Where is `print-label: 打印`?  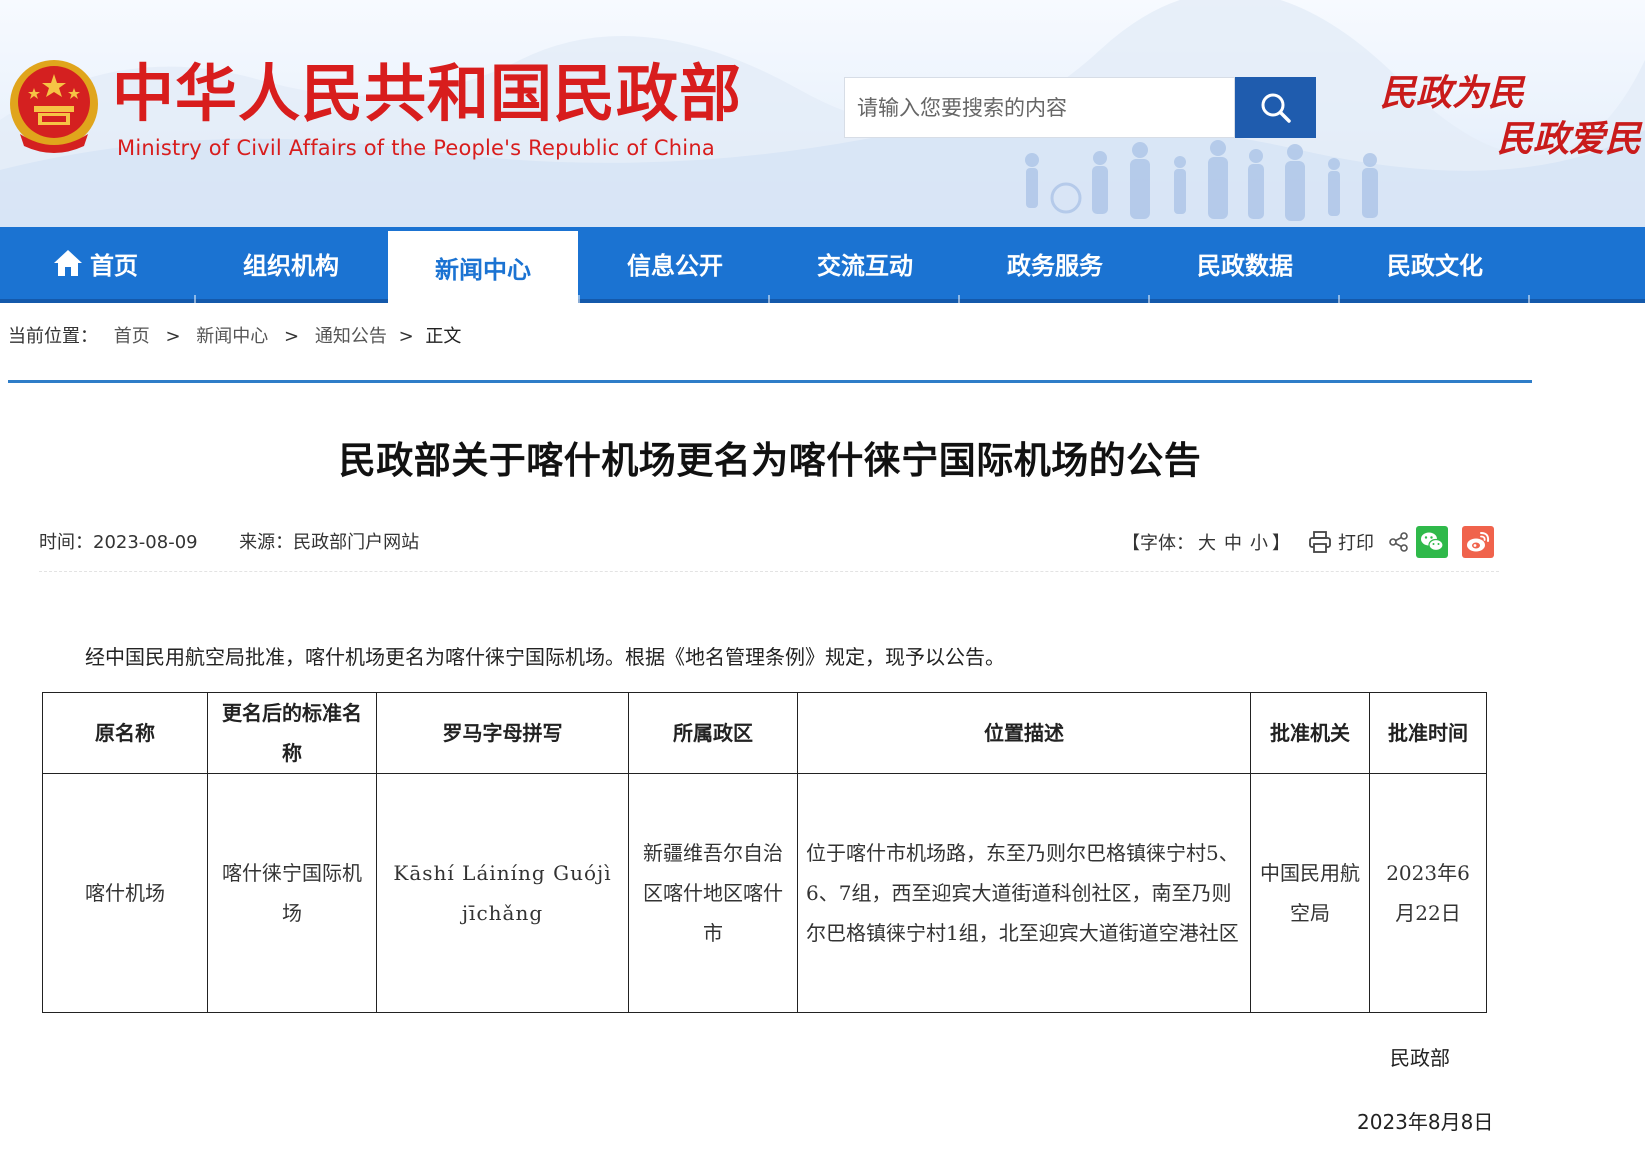
print-label: 打印 is located at coordinates (1356, 543).